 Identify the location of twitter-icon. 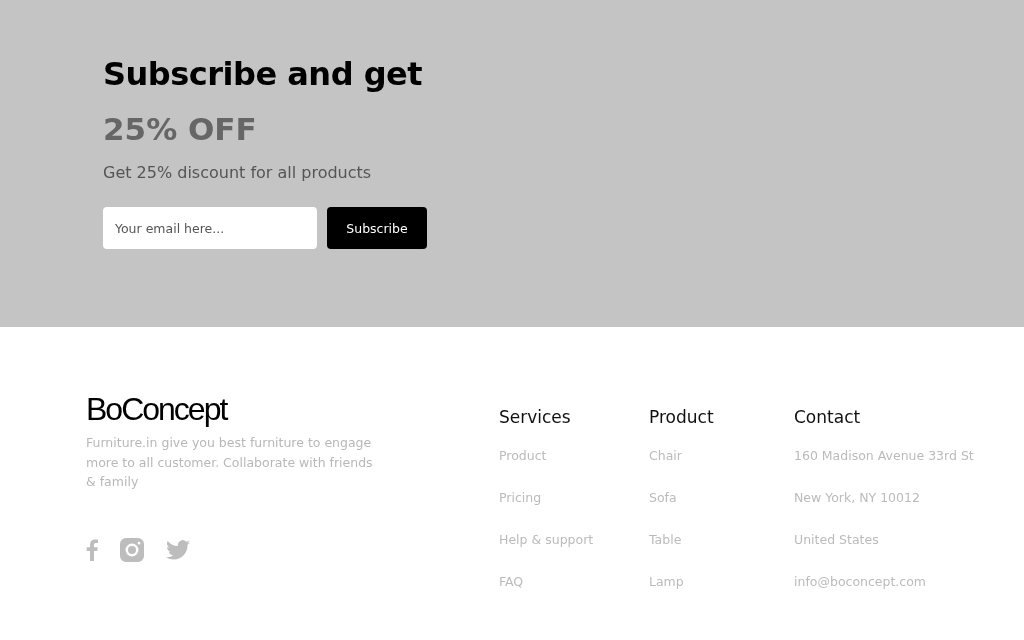
(178, 549).